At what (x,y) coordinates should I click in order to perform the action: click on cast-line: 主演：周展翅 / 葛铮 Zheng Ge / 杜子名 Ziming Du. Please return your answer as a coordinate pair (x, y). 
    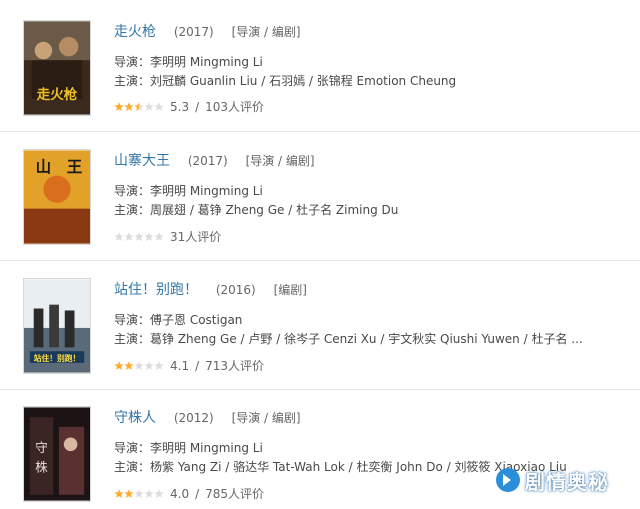
    Looking at the image, I should click on (256, 210).